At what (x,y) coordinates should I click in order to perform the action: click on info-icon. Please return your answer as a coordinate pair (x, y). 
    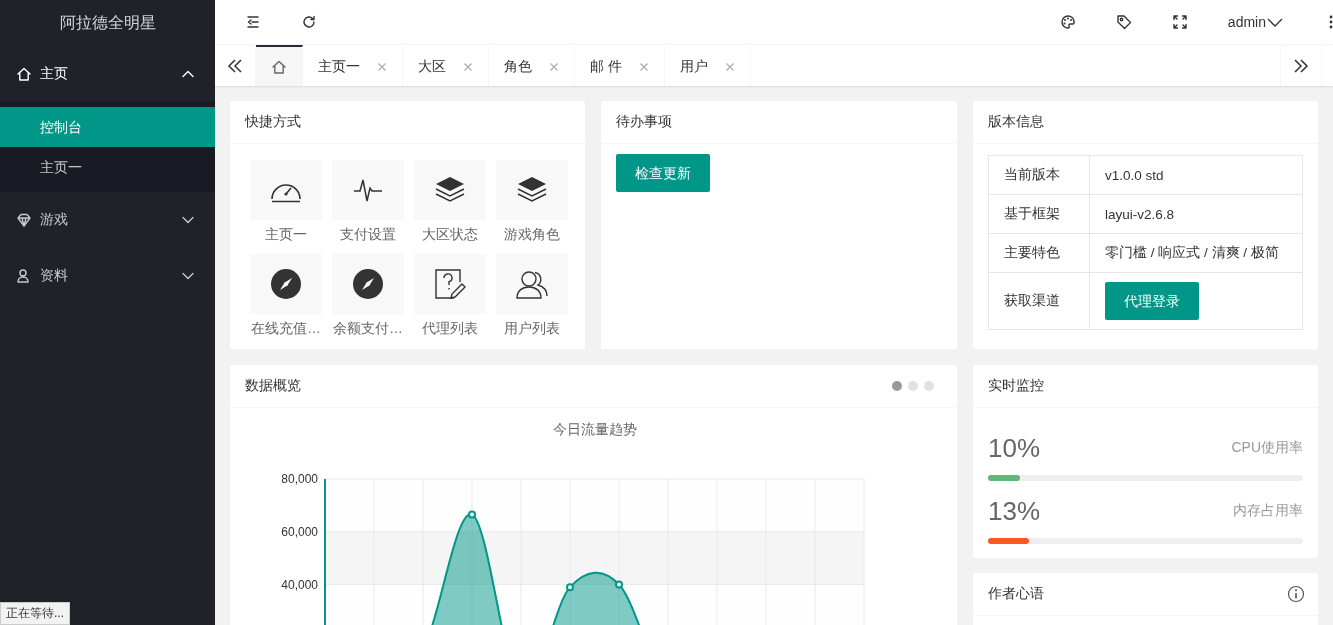
    Looking at the image, I should click on (1296, 594).